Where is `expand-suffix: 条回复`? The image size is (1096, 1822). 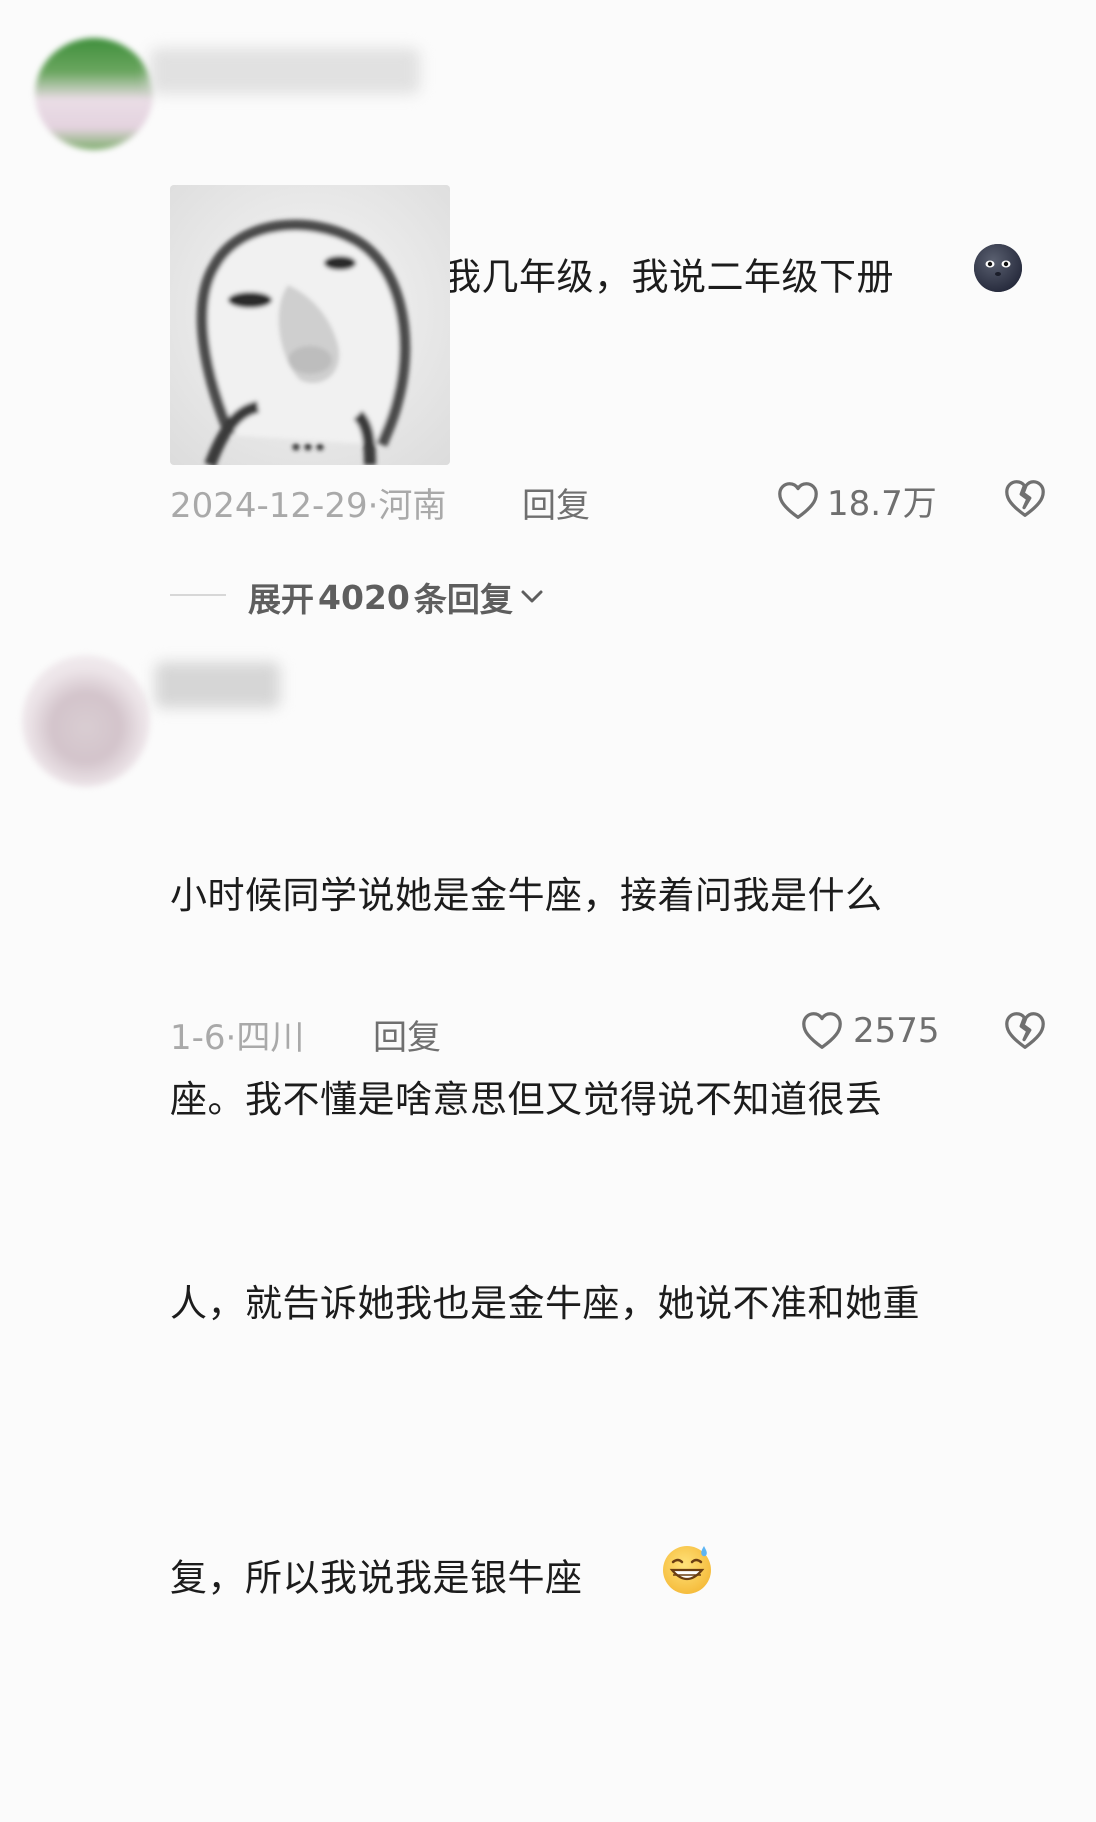
expand-suffix: 条回复 is located at coordinates (463, 599).